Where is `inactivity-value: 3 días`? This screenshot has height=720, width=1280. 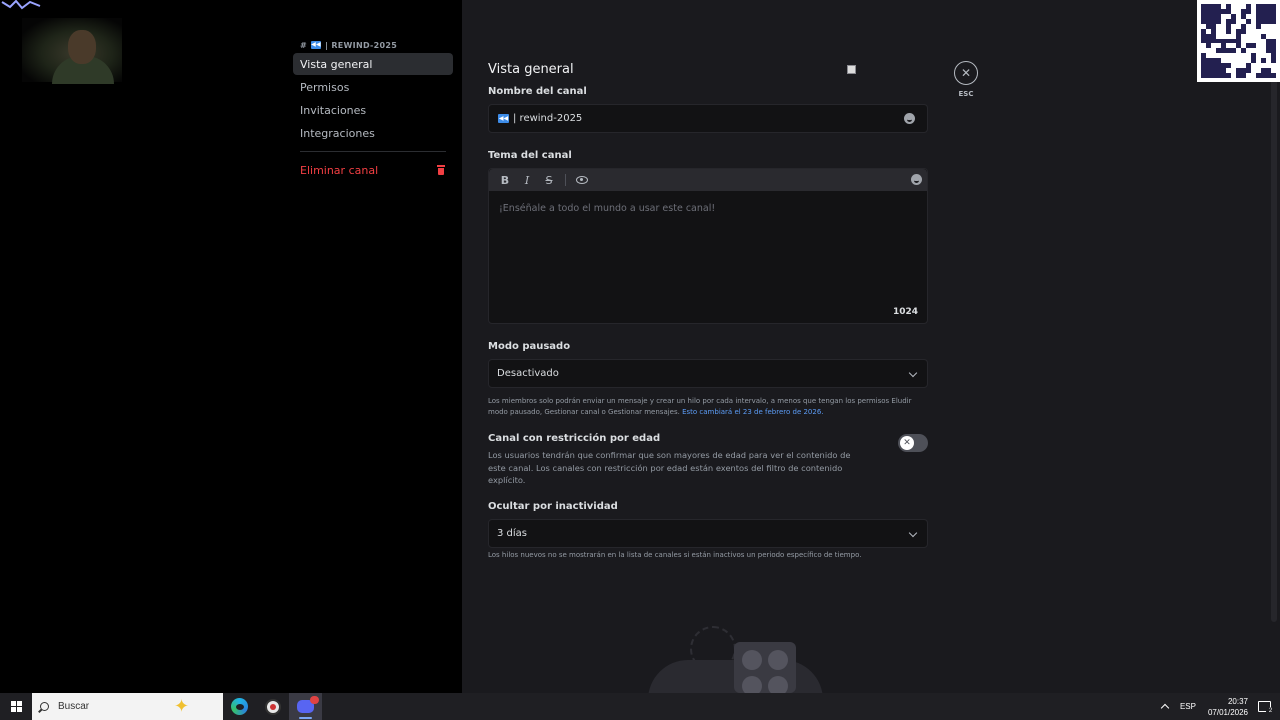
inactivity-value: 3 días is located at coordinates (512, 533).